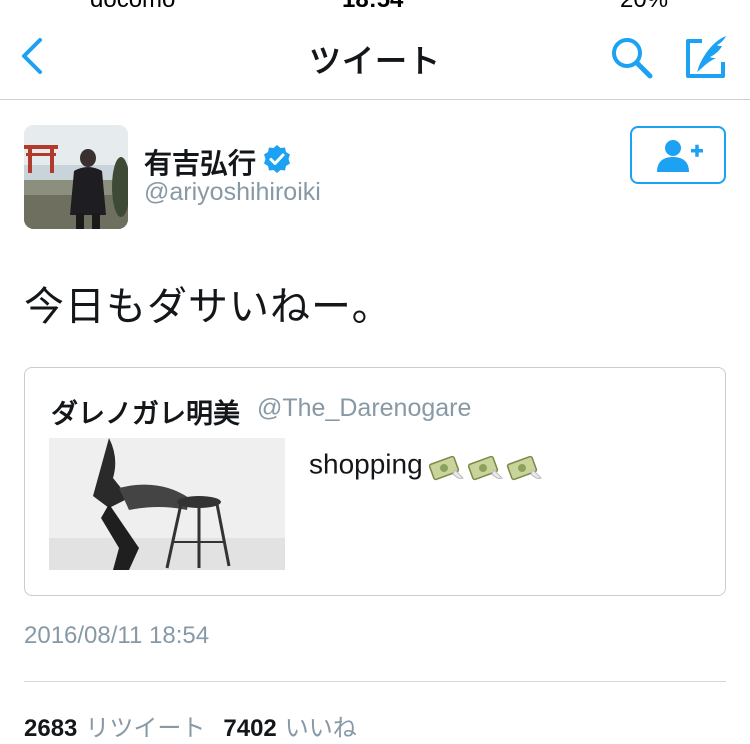 The image size is (750, 744). I want to click on author-name: 有吉弘行, so click(200, 162).